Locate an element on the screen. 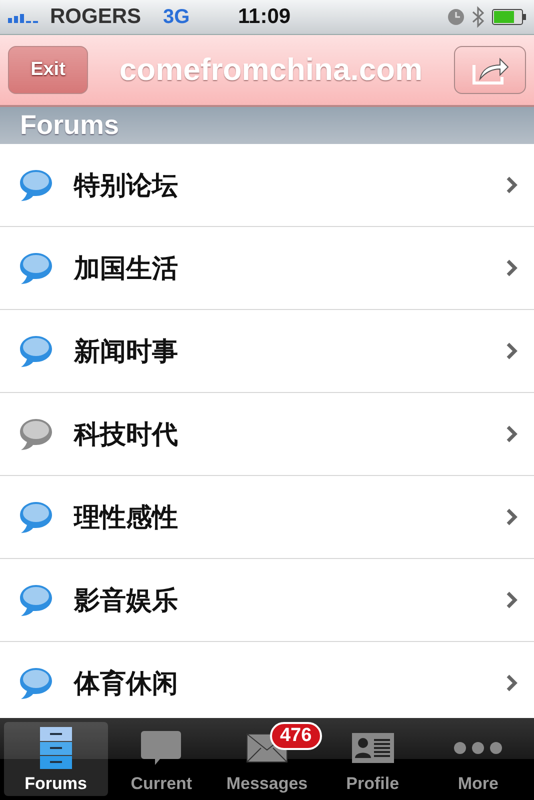  clock-icon is located at coordinates (456, 17).